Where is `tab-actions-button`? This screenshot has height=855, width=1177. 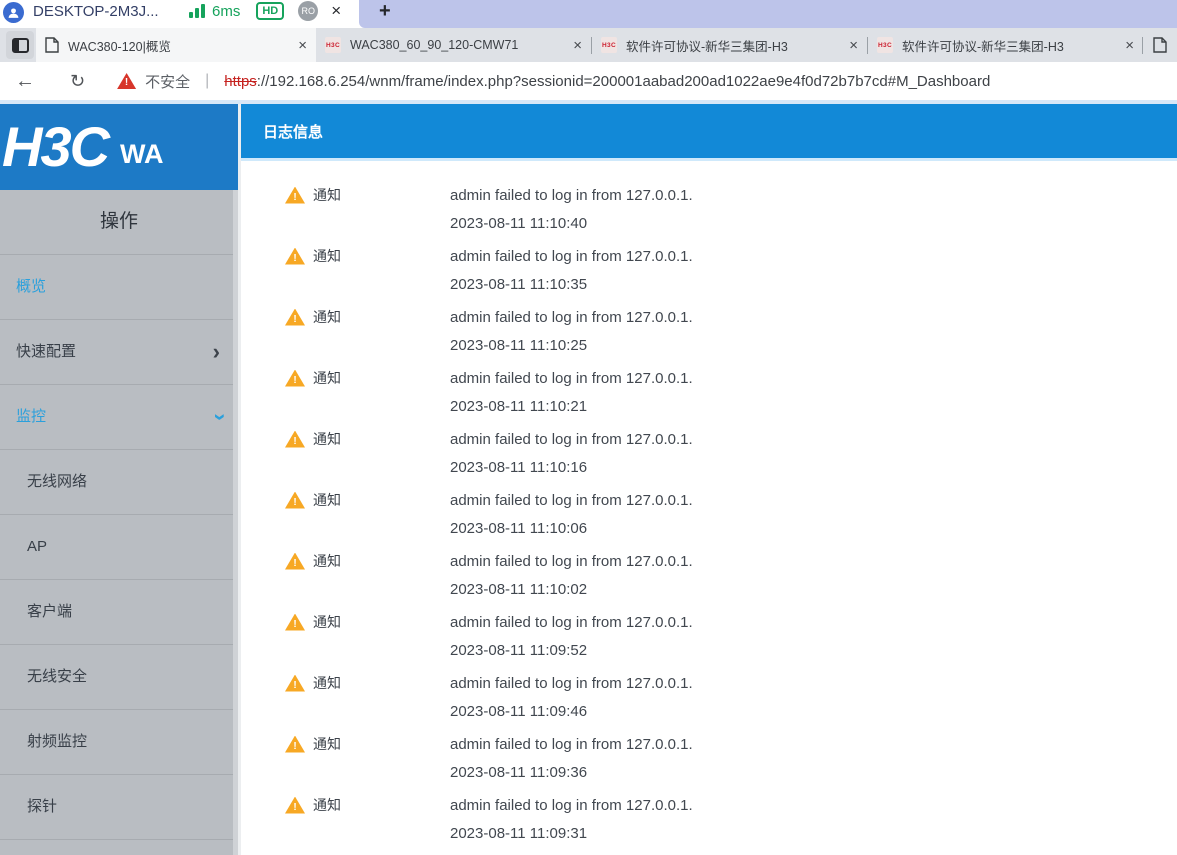 tab-actions-button is located at coordinates (20, 45).